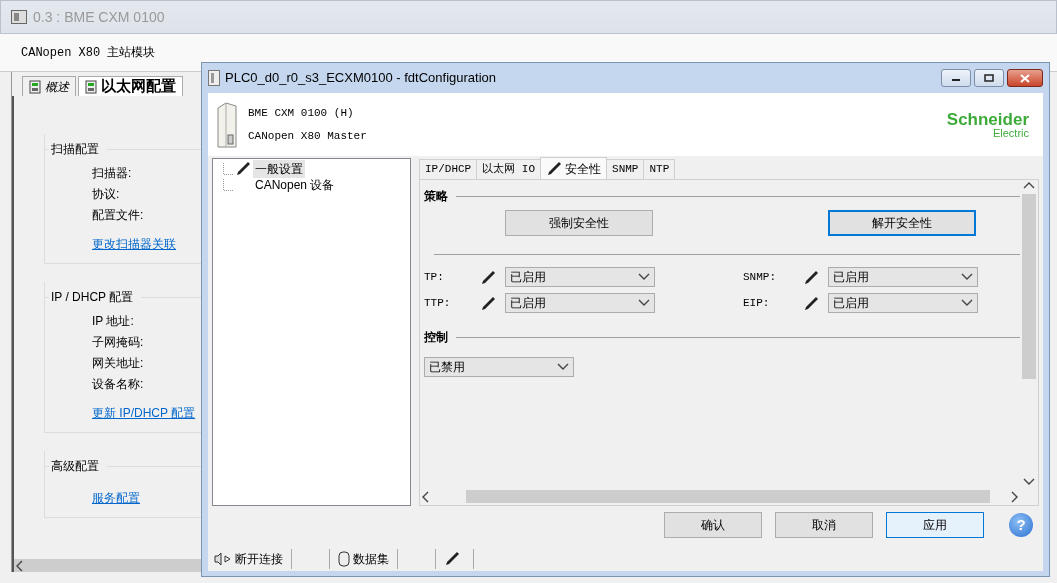  What do you see at coordinates (935, 525) in the screenshot?
I see `button: 应用` at bounding box center [935, 525].